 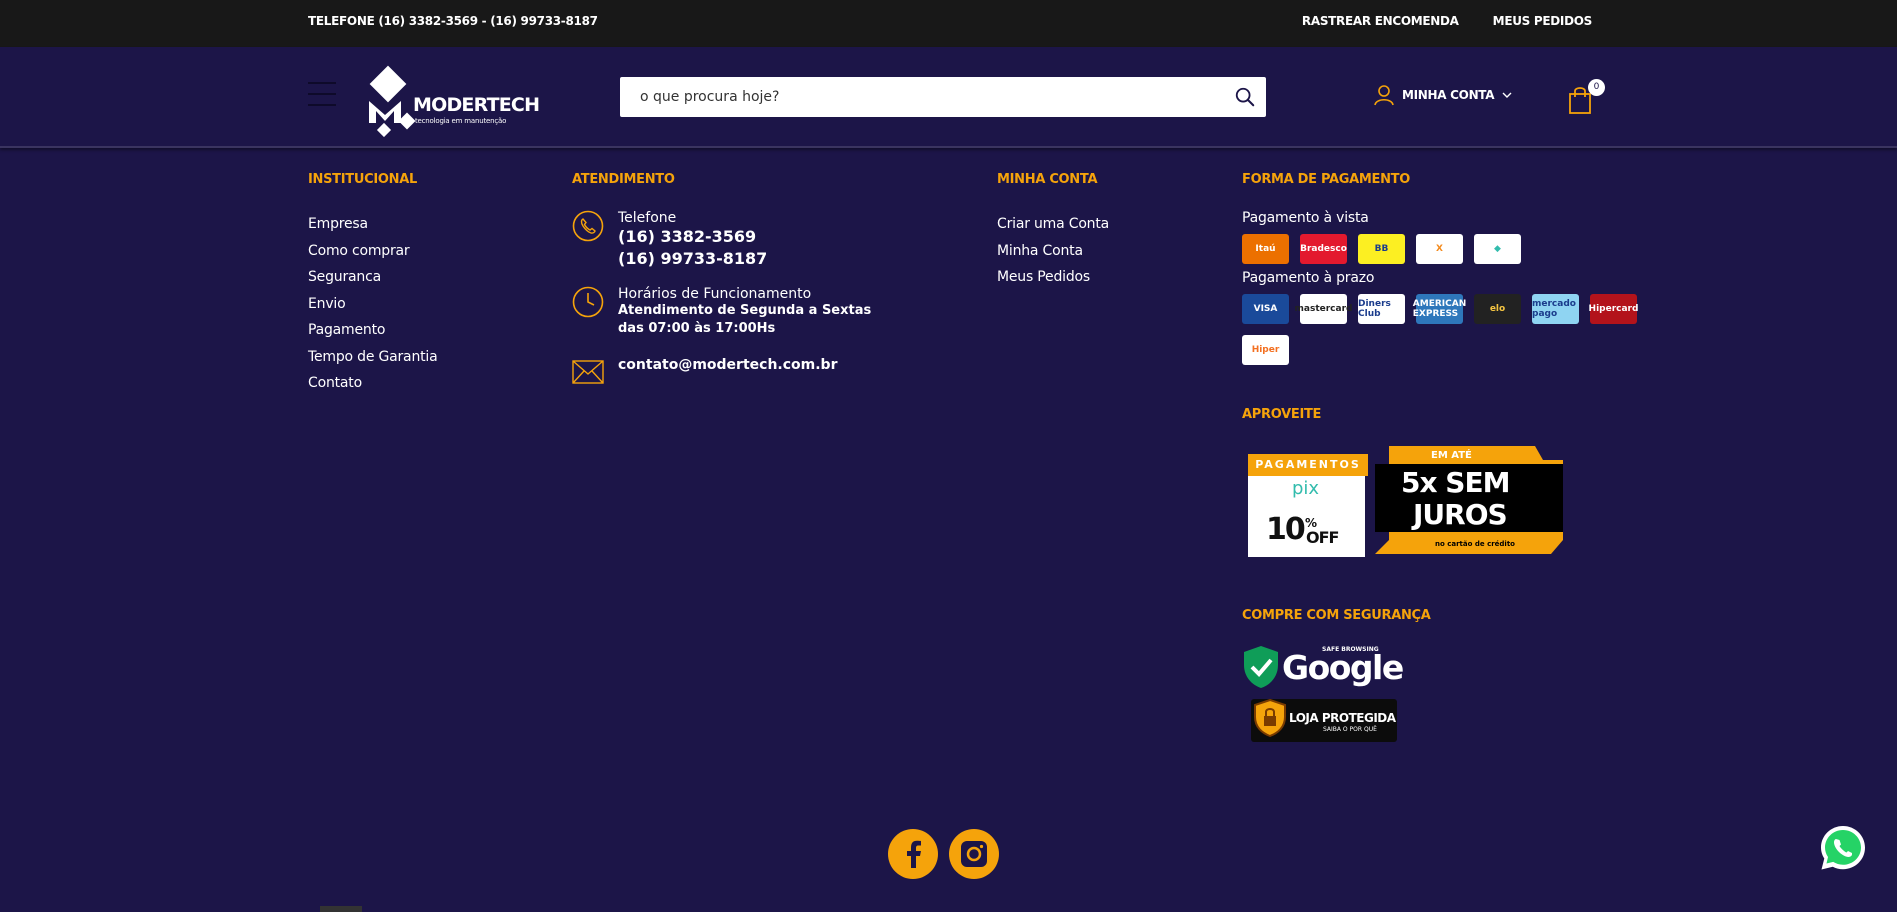 I want to click on mail-icon, so click(x=588, y=372).